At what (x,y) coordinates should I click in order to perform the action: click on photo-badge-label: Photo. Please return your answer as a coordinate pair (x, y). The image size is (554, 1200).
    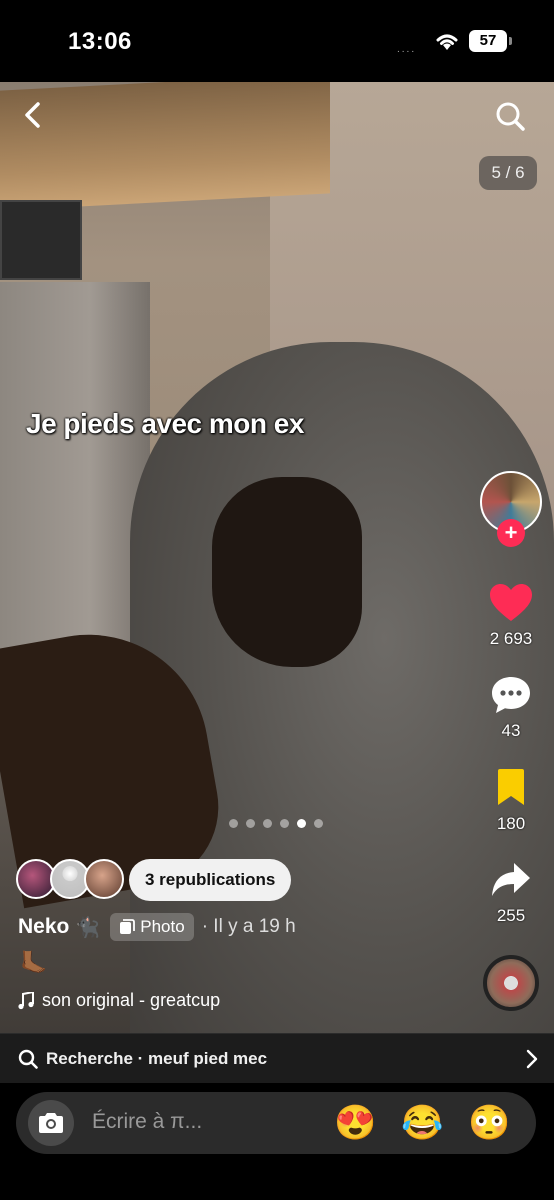
    Looking at the image, I should click on (162, 926).